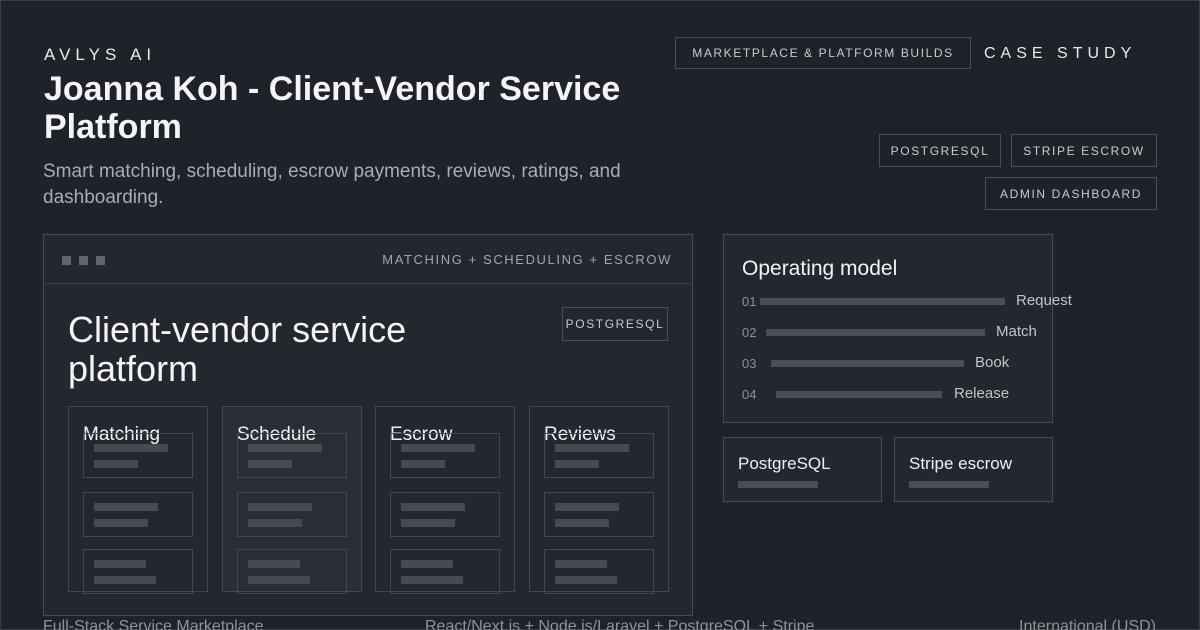 Image resolution: width=1200 pixels, height=630 pixels. I want to click on tech-card-label: PostgreSQL, so click(784, 463).